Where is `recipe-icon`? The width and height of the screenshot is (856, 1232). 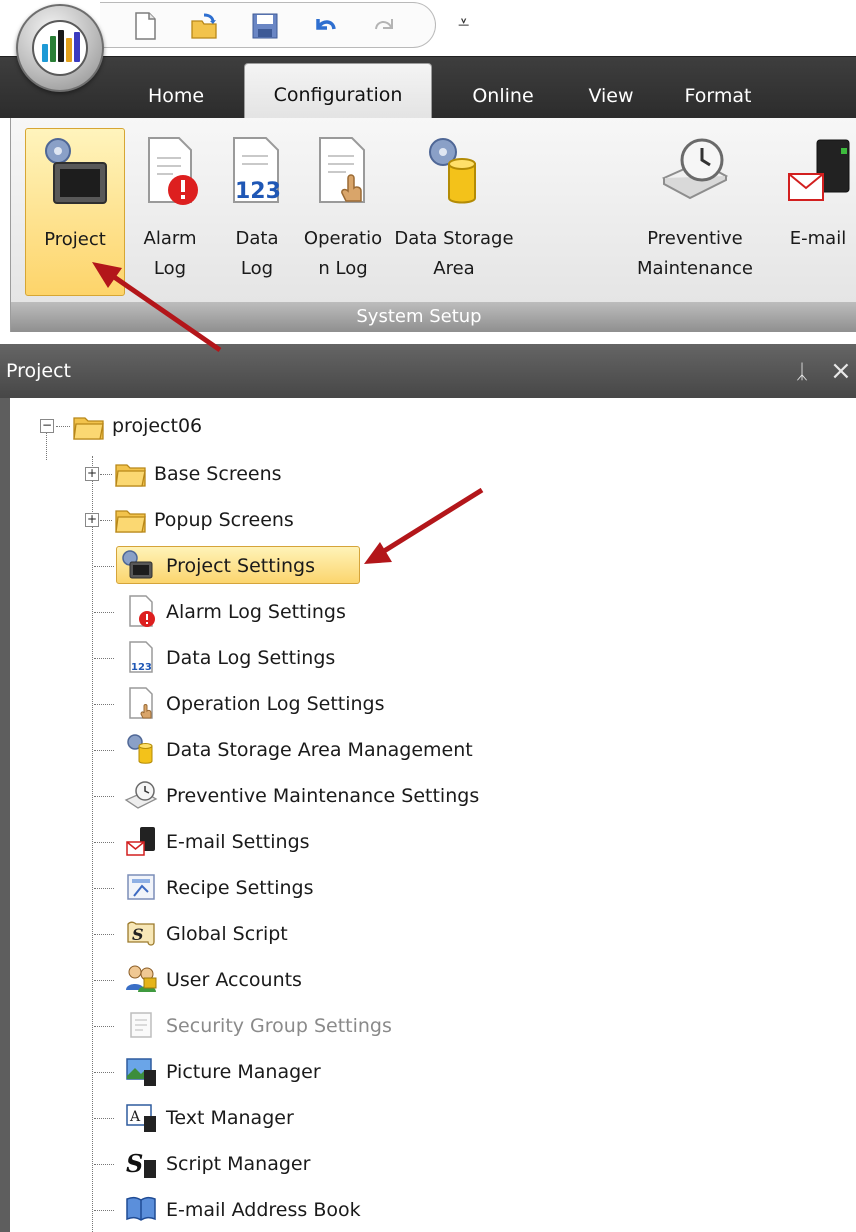
recipe-icon is located at coordinates (141, 887).